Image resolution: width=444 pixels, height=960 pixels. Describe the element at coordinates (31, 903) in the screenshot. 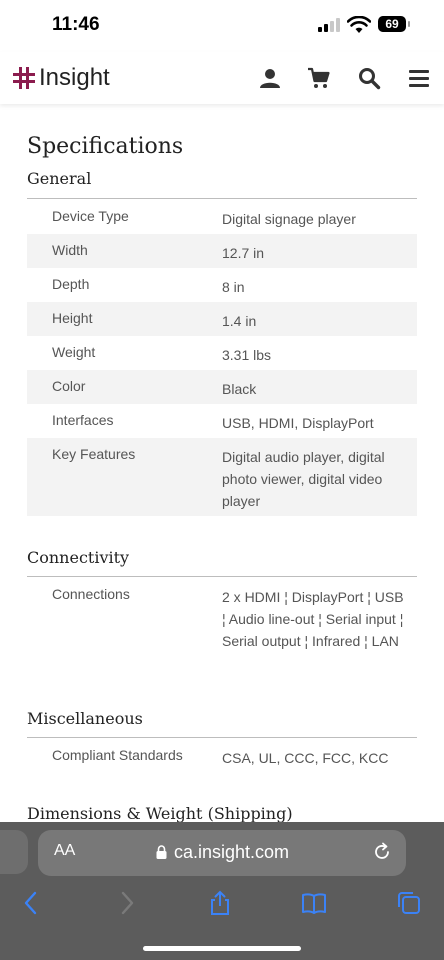

I see `back-icon` at that location.